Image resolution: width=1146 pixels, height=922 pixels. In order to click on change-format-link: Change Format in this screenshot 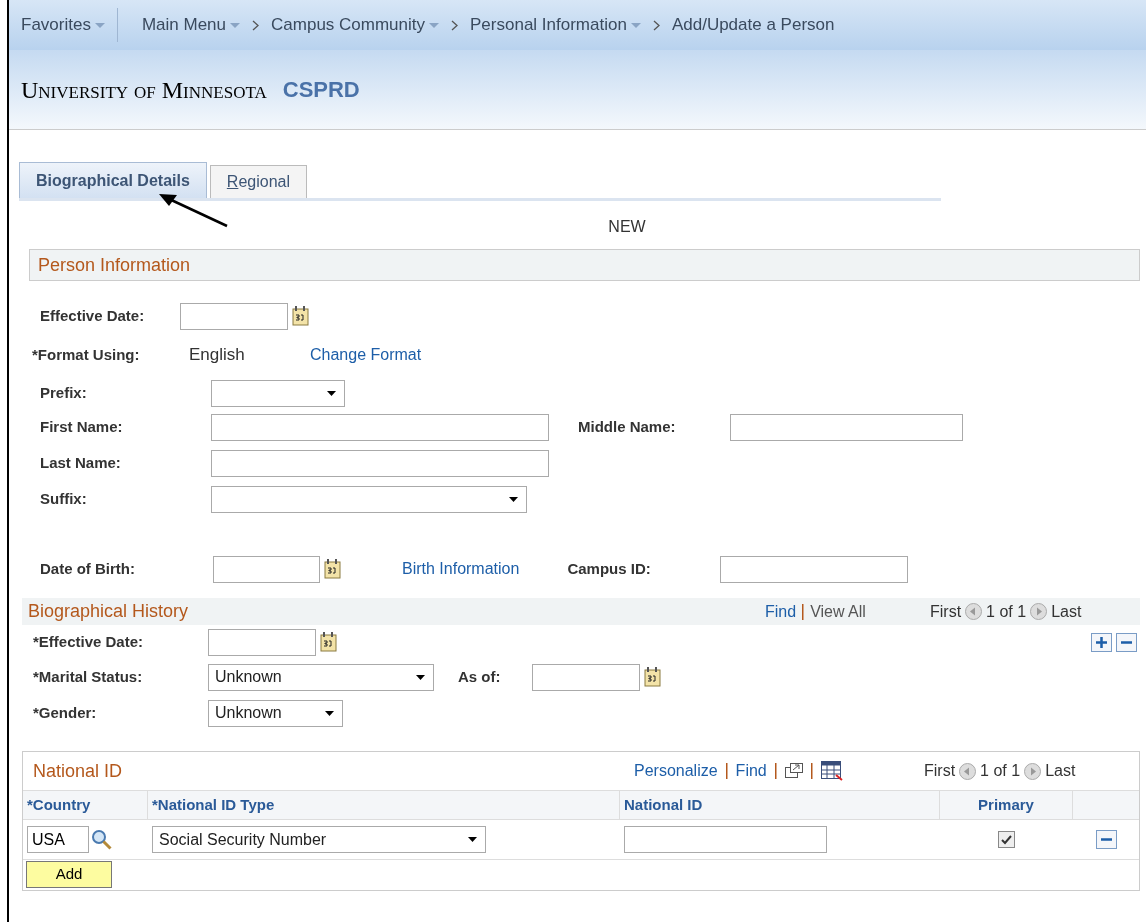, I will do `click(366, 355)`.